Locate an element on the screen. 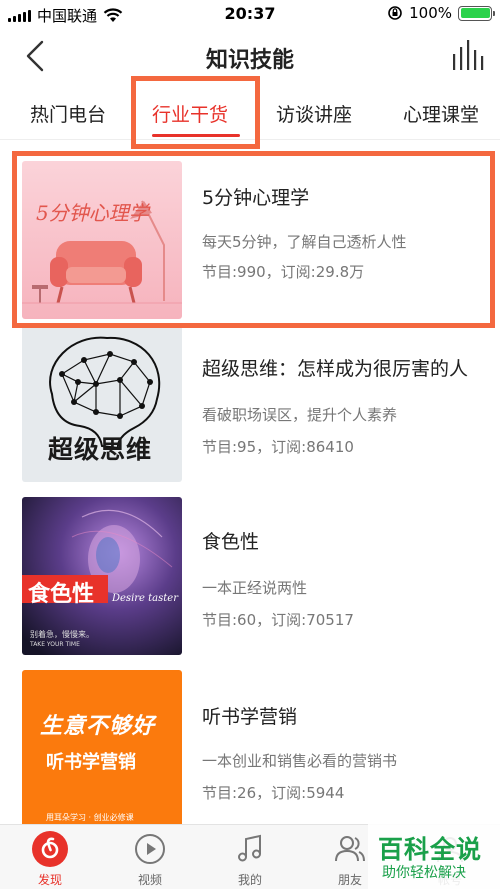 This screenshot has height=889, width=500. item-stats: 节目:26，订阅:5944 is located at coordinates (273, 793).